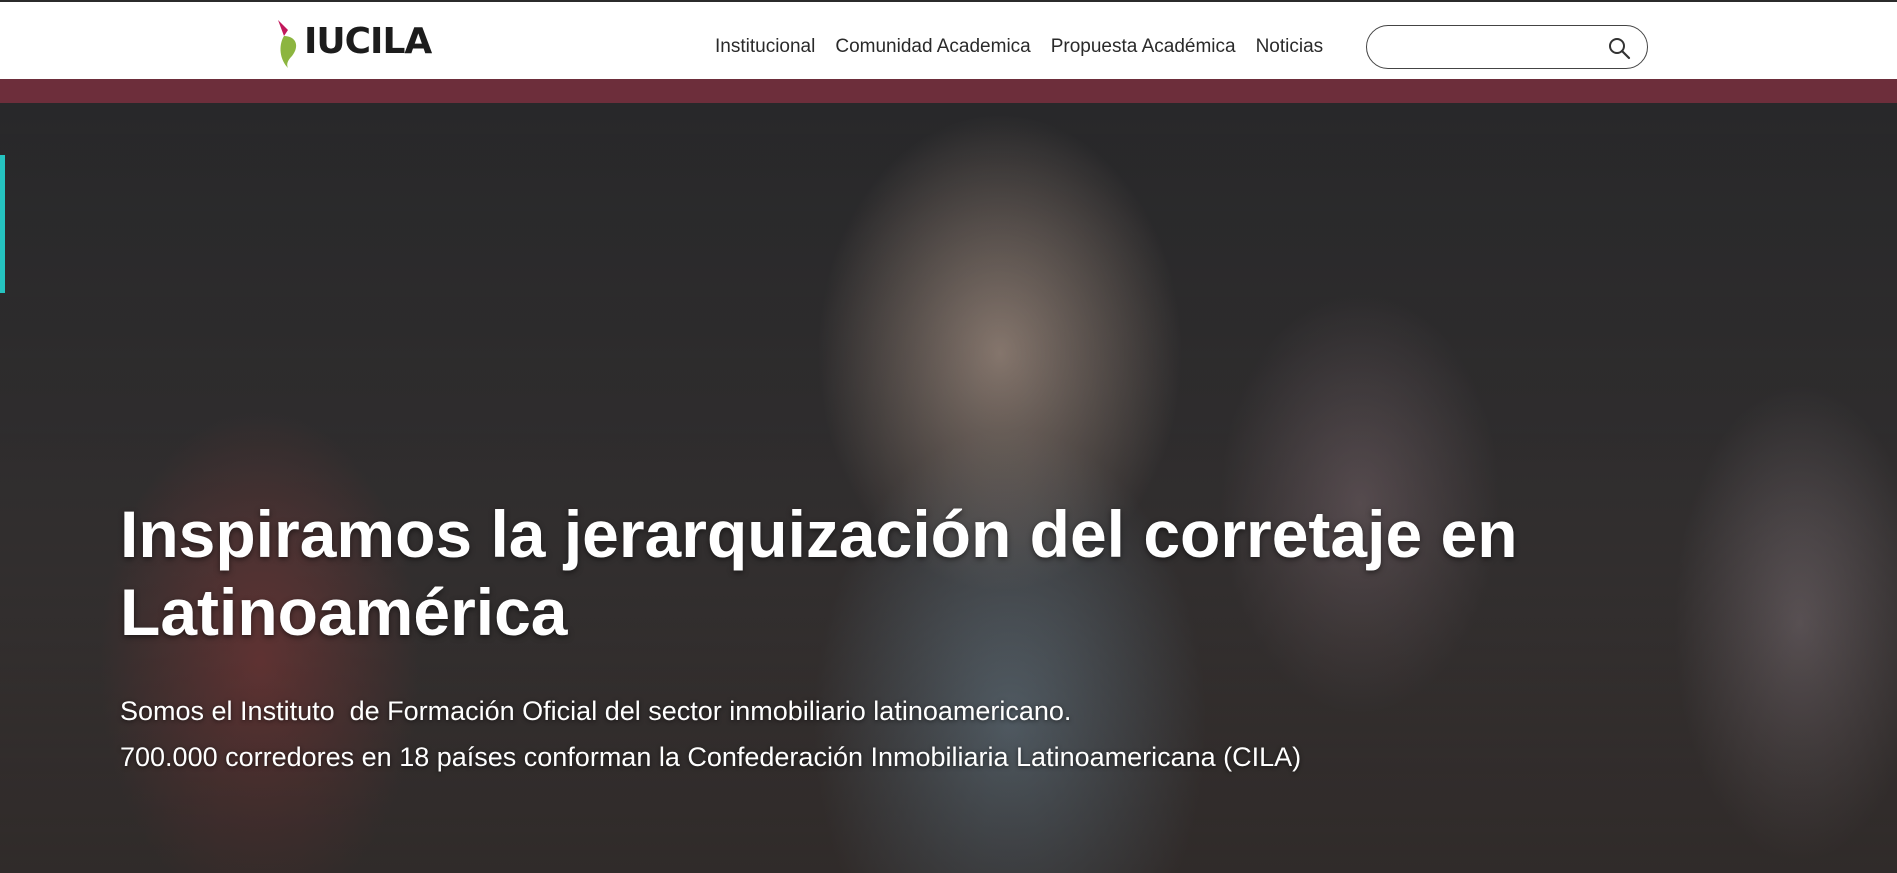 The width and height of the screenshot is (1897, 873). What do you see at coordinates (287, 44) in the screenshot?
I see `logo-leaf-icon` at bounding box center [287, 44].